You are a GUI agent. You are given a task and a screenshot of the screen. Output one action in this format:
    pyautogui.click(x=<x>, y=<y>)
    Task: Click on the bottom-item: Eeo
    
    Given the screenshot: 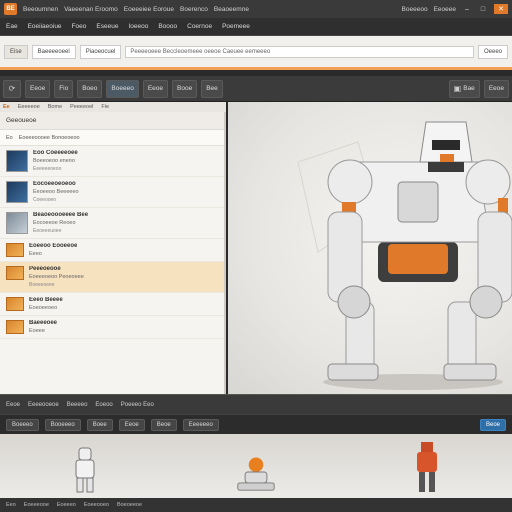 What is the action you would take?
    pyautogui.click(x=11, y=505)
    